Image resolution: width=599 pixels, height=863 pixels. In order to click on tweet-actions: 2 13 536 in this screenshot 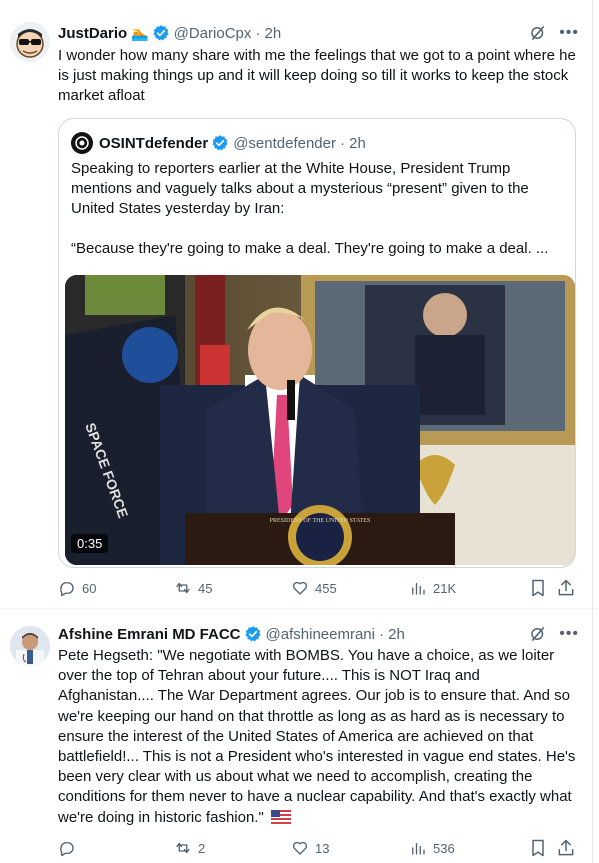, I will do `click(320, 848)`.